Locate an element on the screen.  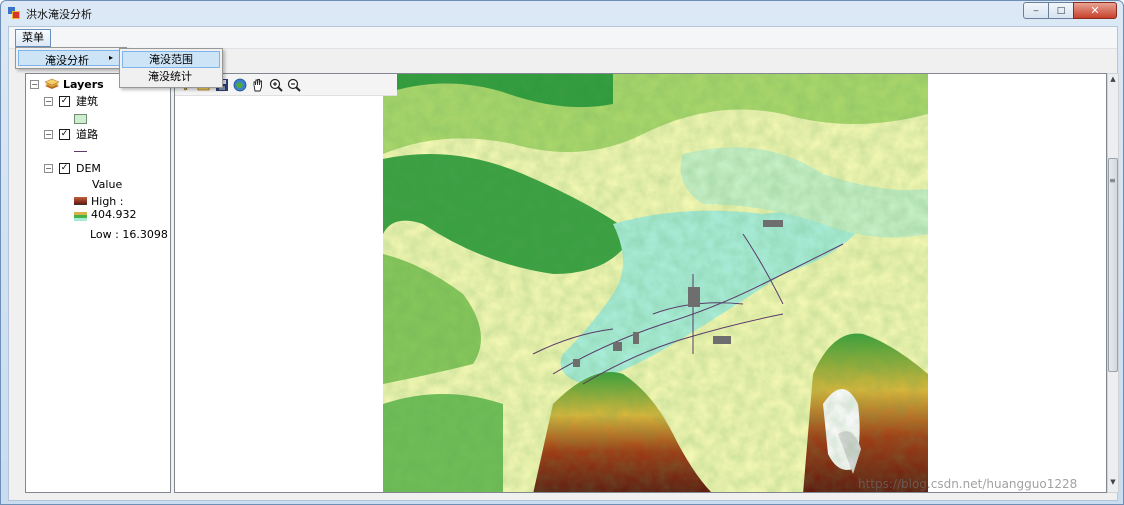
polygon-symbol-swatch is located at coordinates (80, 119).